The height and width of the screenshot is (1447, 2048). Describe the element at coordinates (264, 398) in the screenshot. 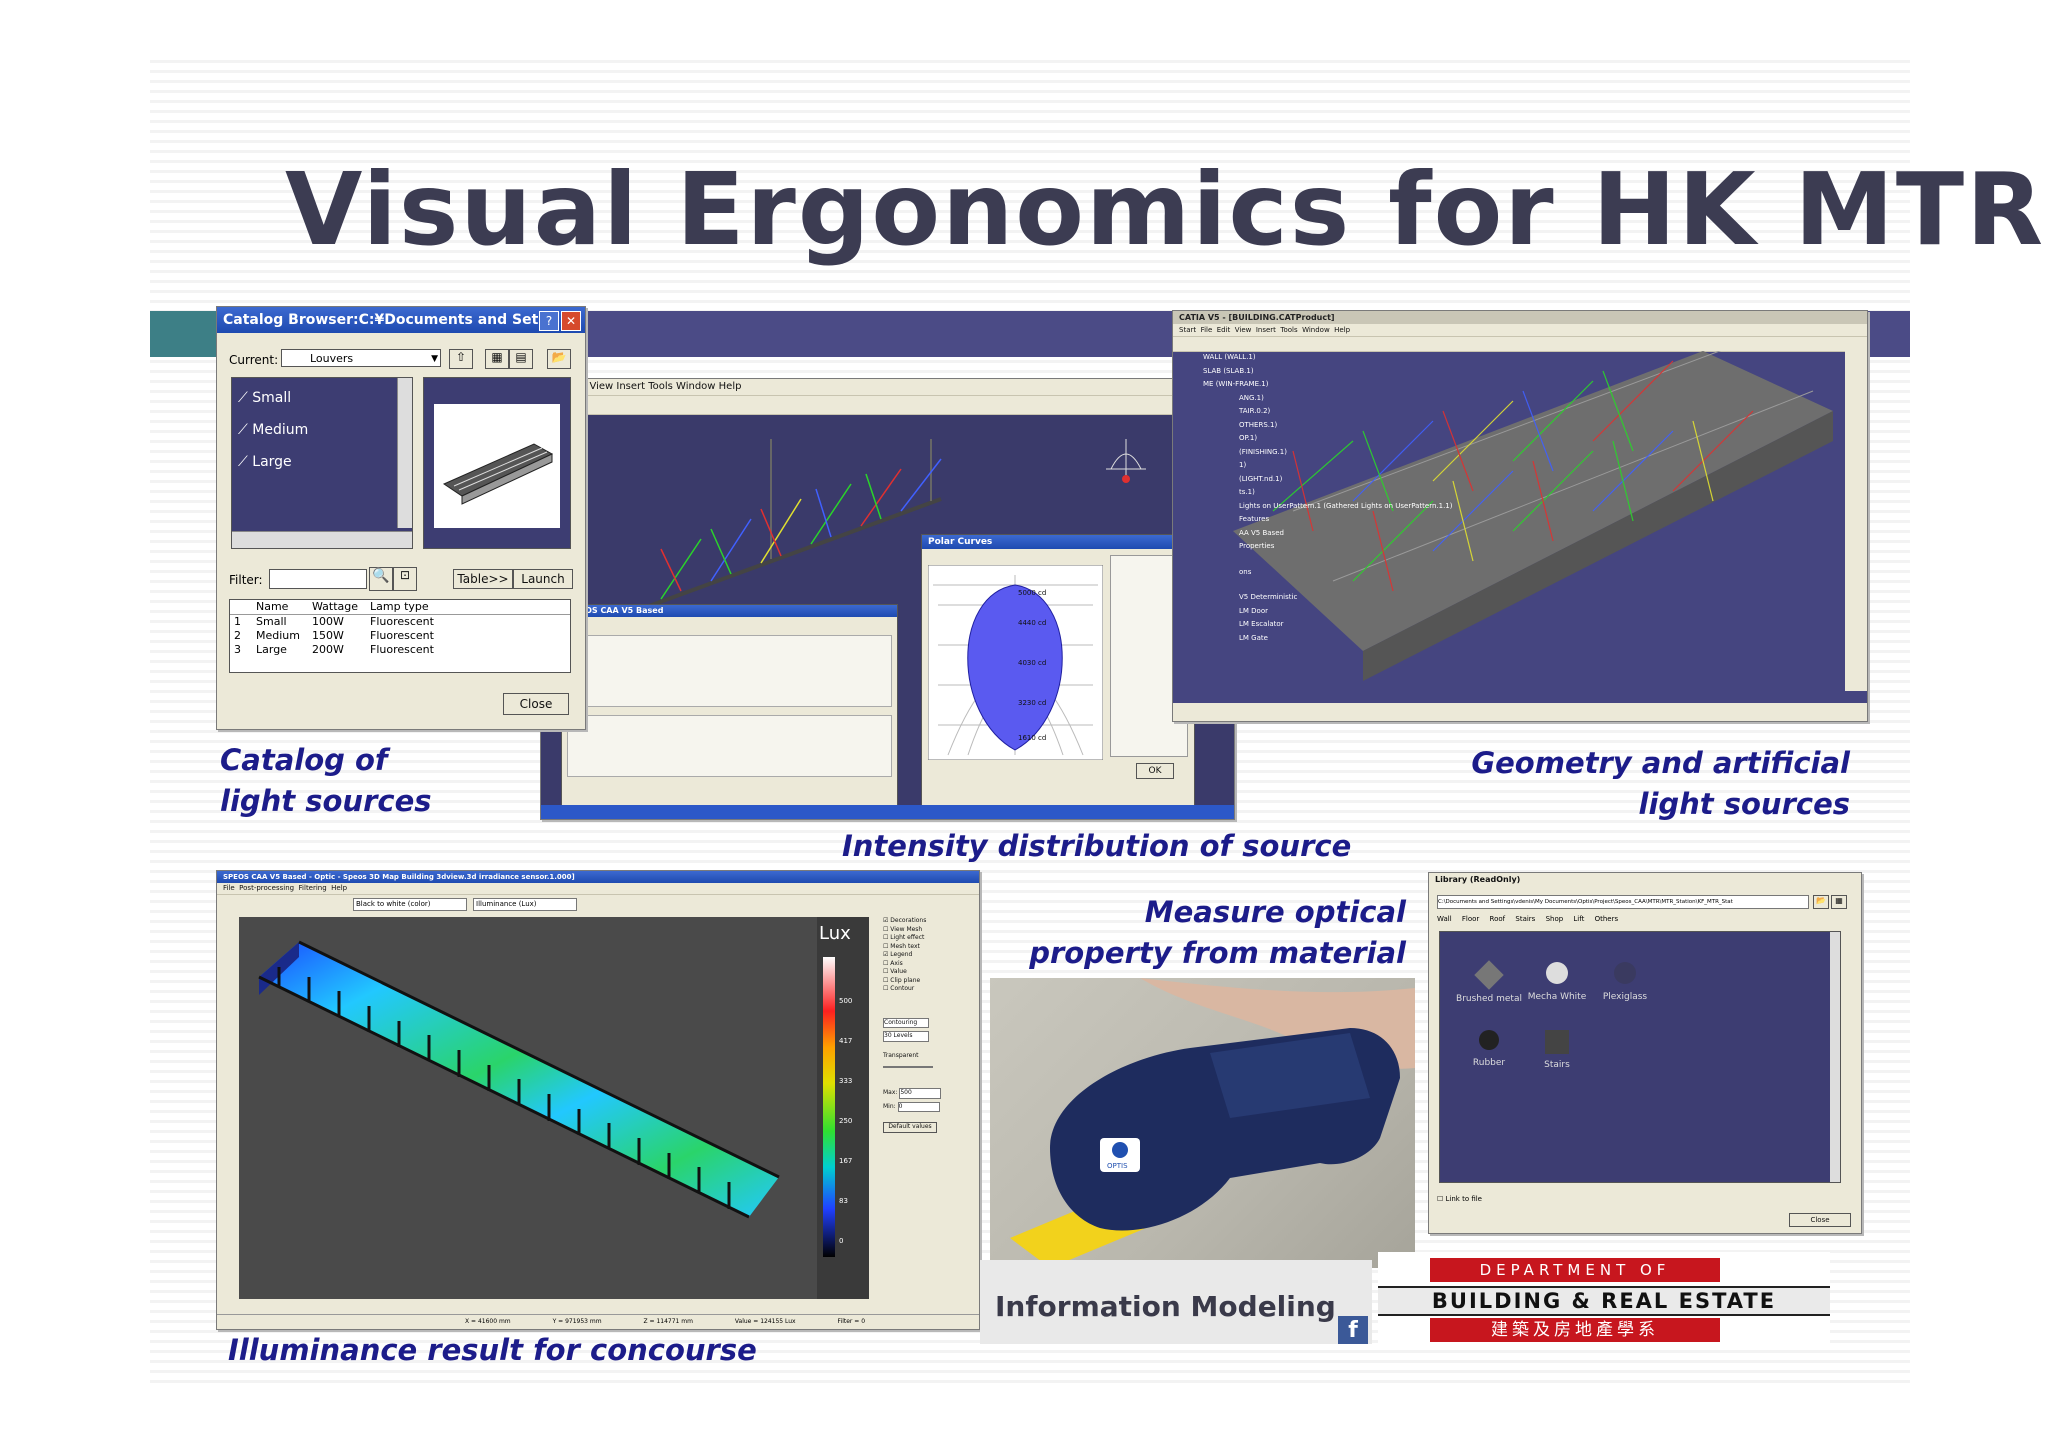

I see `catalog-tree-item: ⟋ Small` at that location.